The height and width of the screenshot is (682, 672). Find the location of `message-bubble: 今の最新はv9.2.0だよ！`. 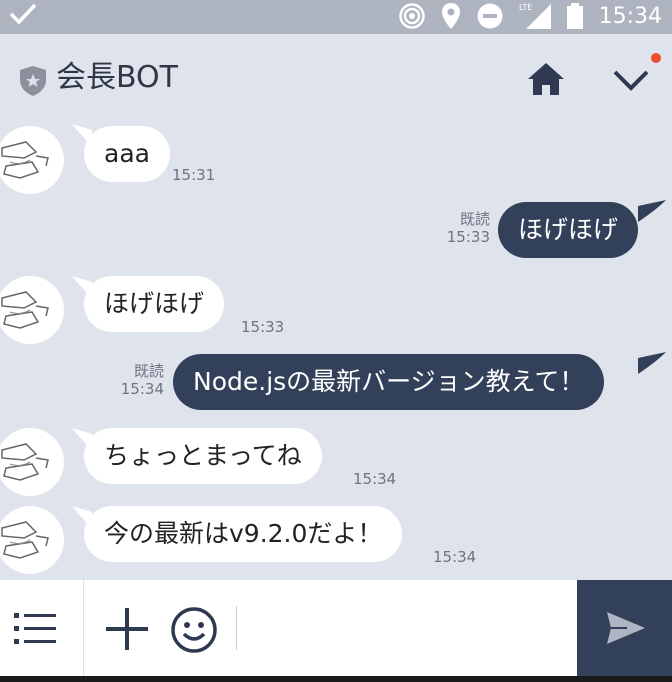

message-bubble: 今の最新はv9.2.0だよ！ is located at coordinates (243, 534).